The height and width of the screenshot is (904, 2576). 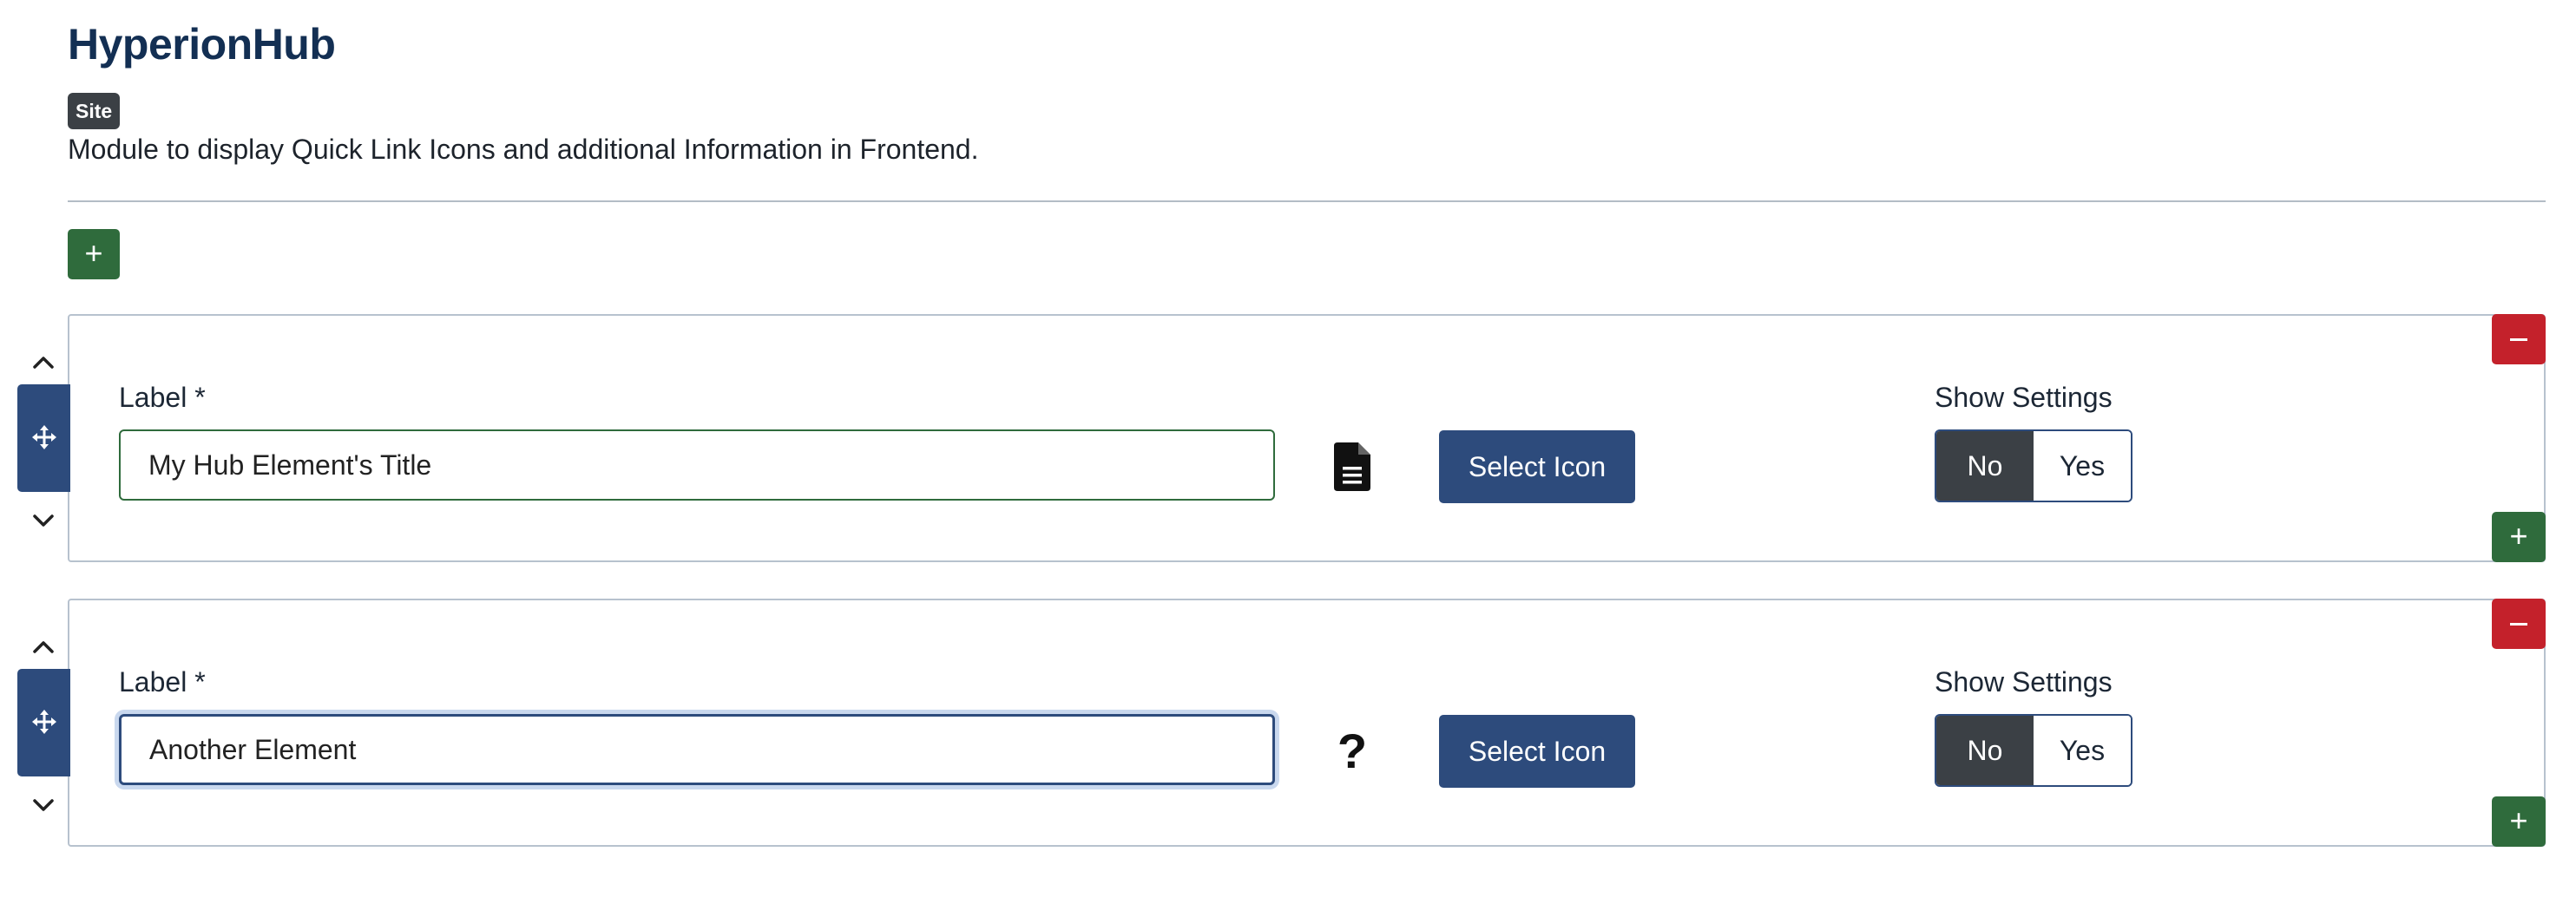 What do you see at coordinates (1307, 201) in the screenshot?
I see `divider` at bounding box center [1307, 201].